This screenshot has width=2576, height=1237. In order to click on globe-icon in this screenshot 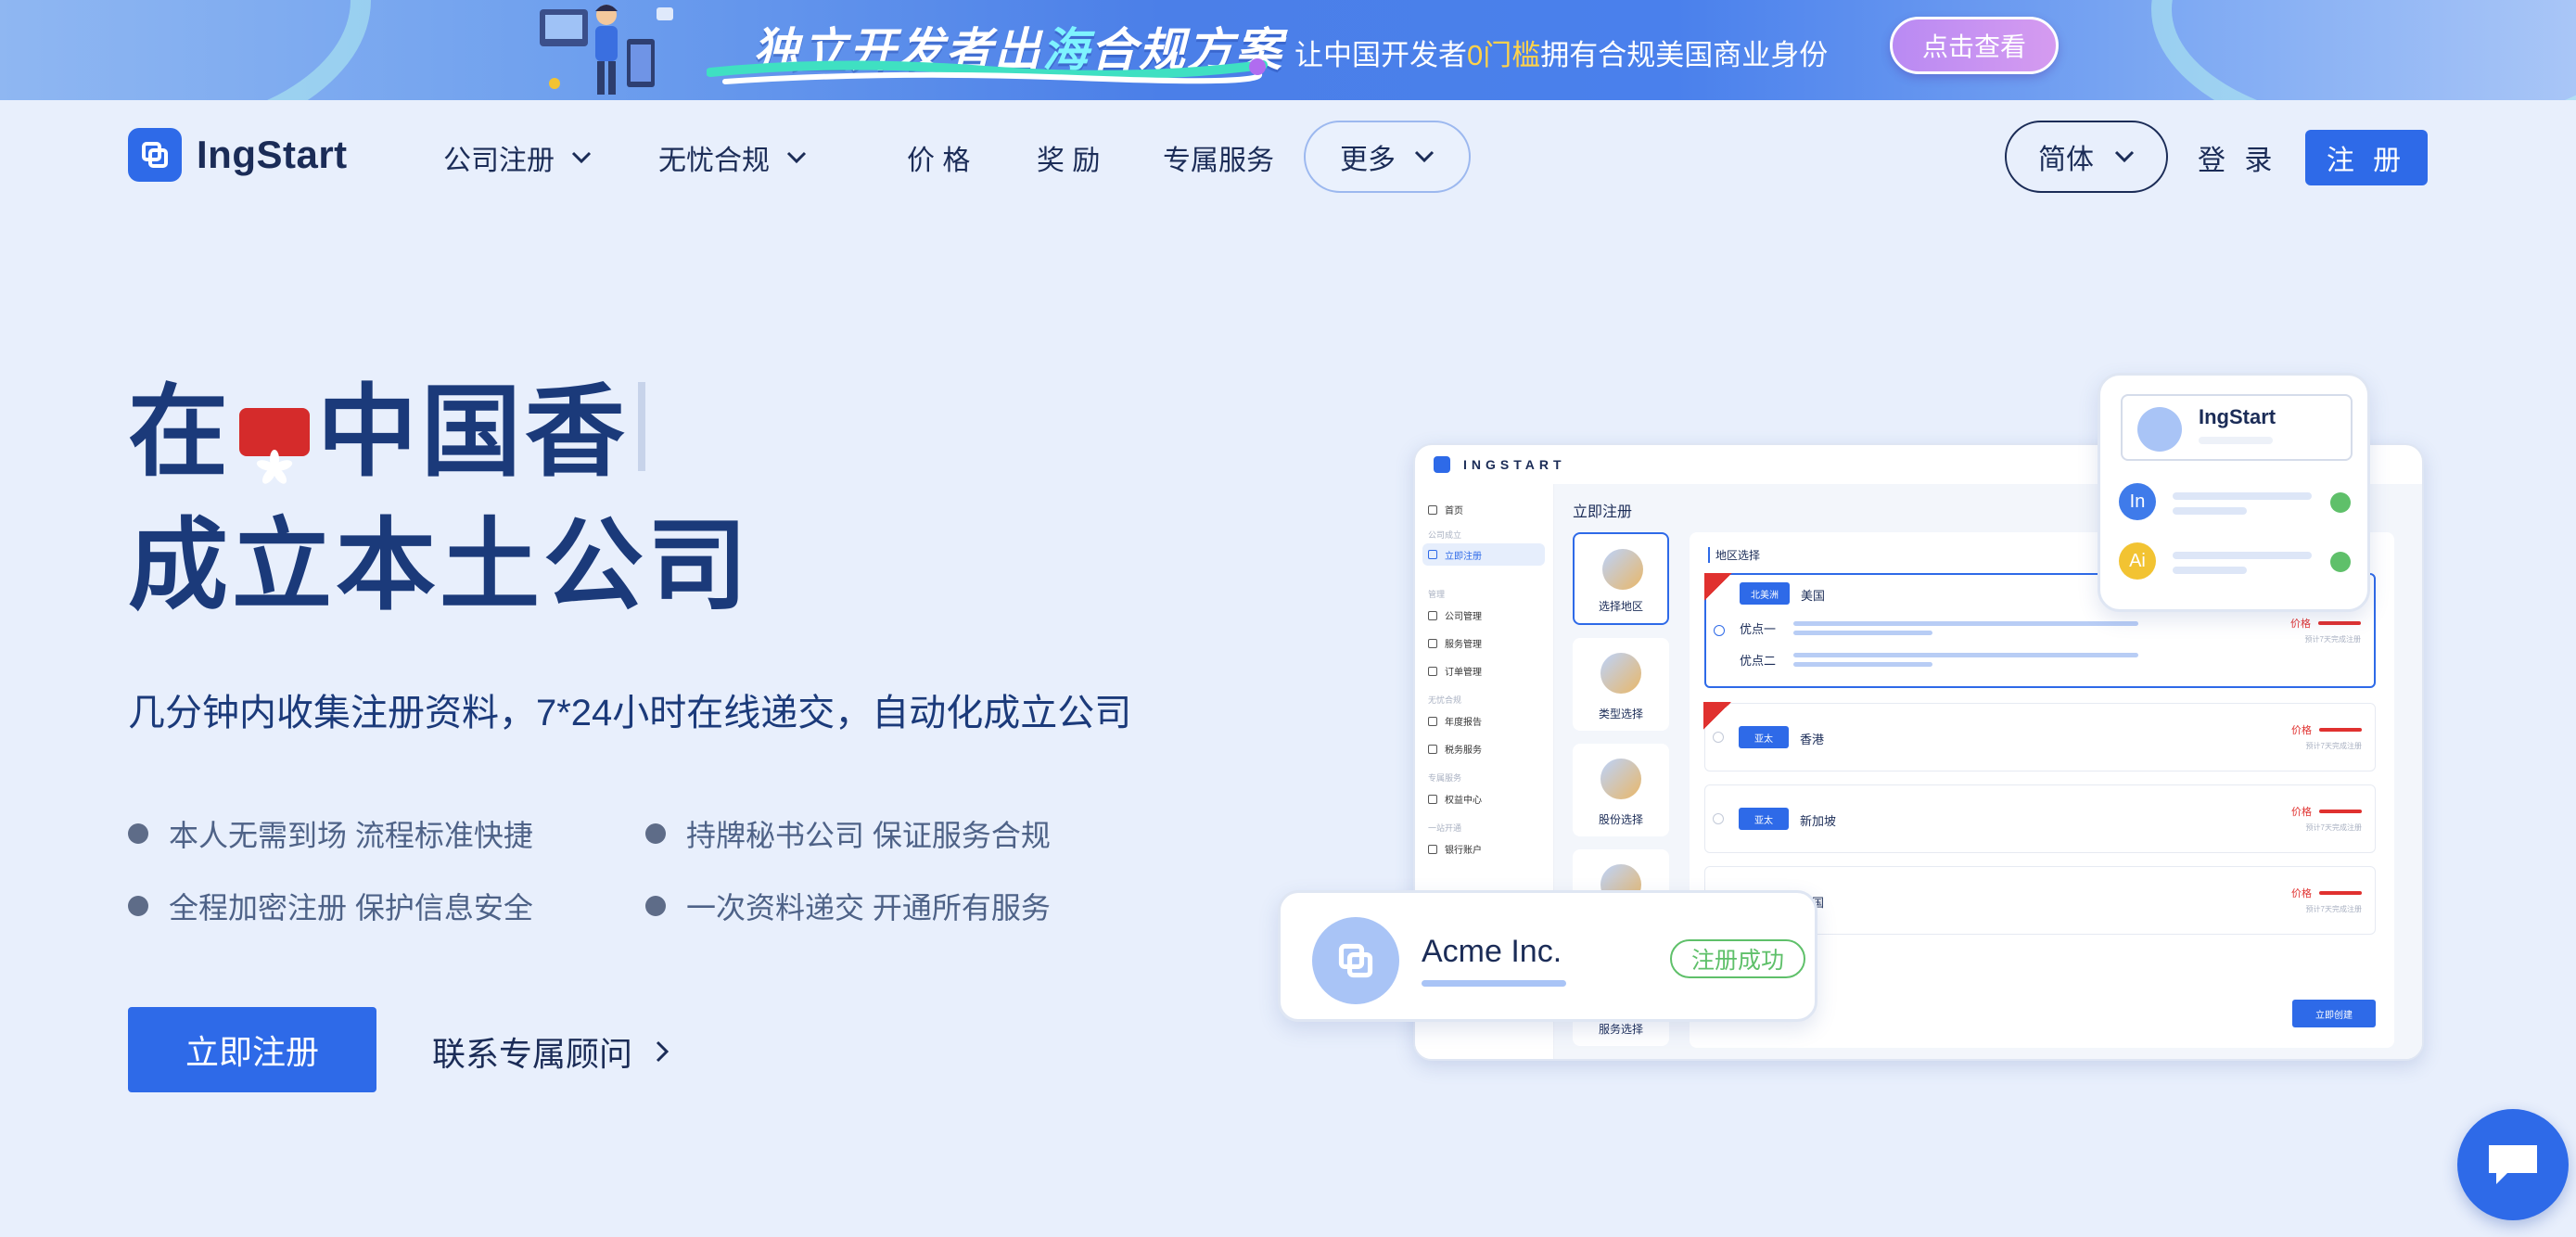, I will do `click(1622, 569)`.